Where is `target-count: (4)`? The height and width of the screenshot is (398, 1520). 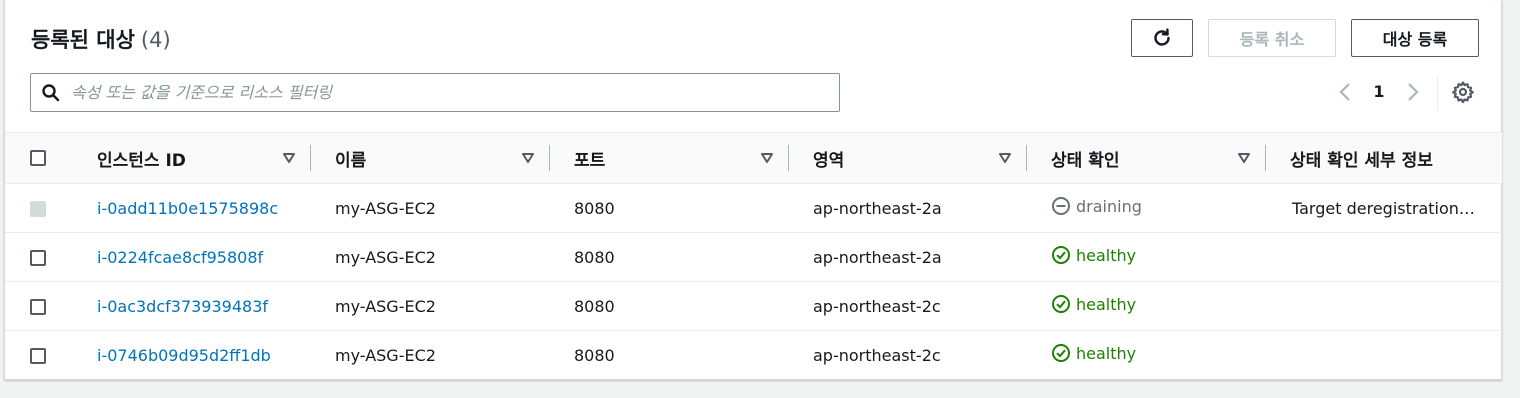
target-count: (4) is located at coordinates (155, 40).